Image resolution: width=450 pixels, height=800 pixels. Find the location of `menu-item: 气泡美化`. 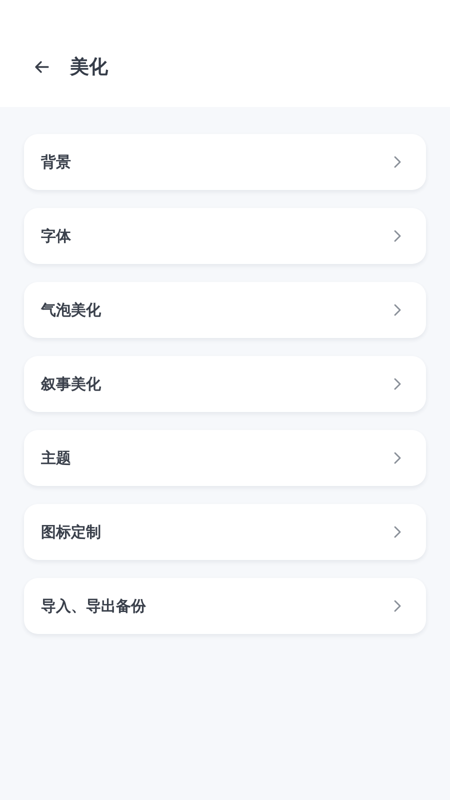

menu-item: 气泡美化 is located at coordinates (225, 310).